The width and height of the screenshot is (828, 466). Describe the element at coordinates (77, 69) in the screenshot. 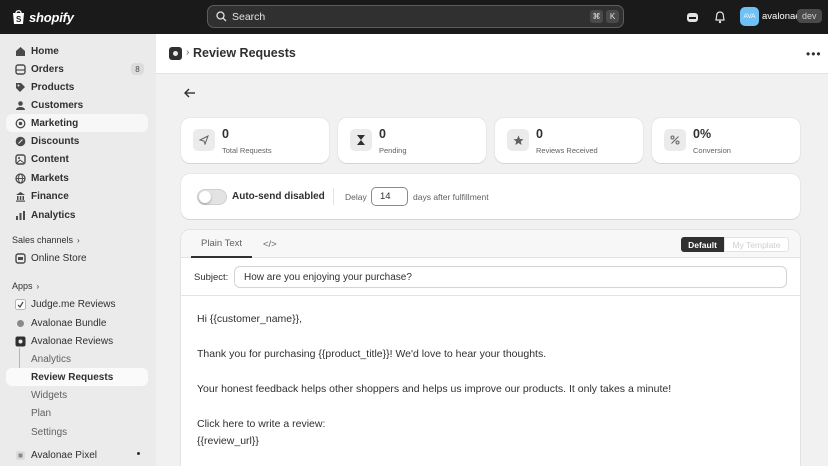

I see `sidebar-item-orders: Orders 8` at that location.